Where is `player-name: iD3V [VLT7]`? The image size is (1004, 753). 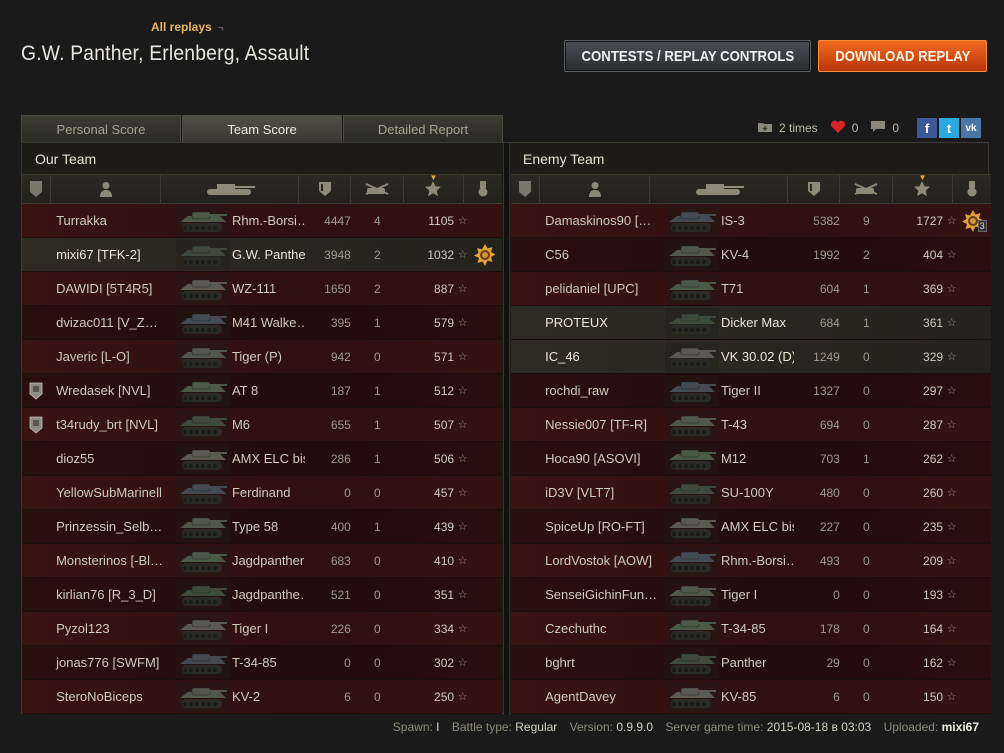
player-name: iD3V [VLT7] is located at coordinates (602, 492).